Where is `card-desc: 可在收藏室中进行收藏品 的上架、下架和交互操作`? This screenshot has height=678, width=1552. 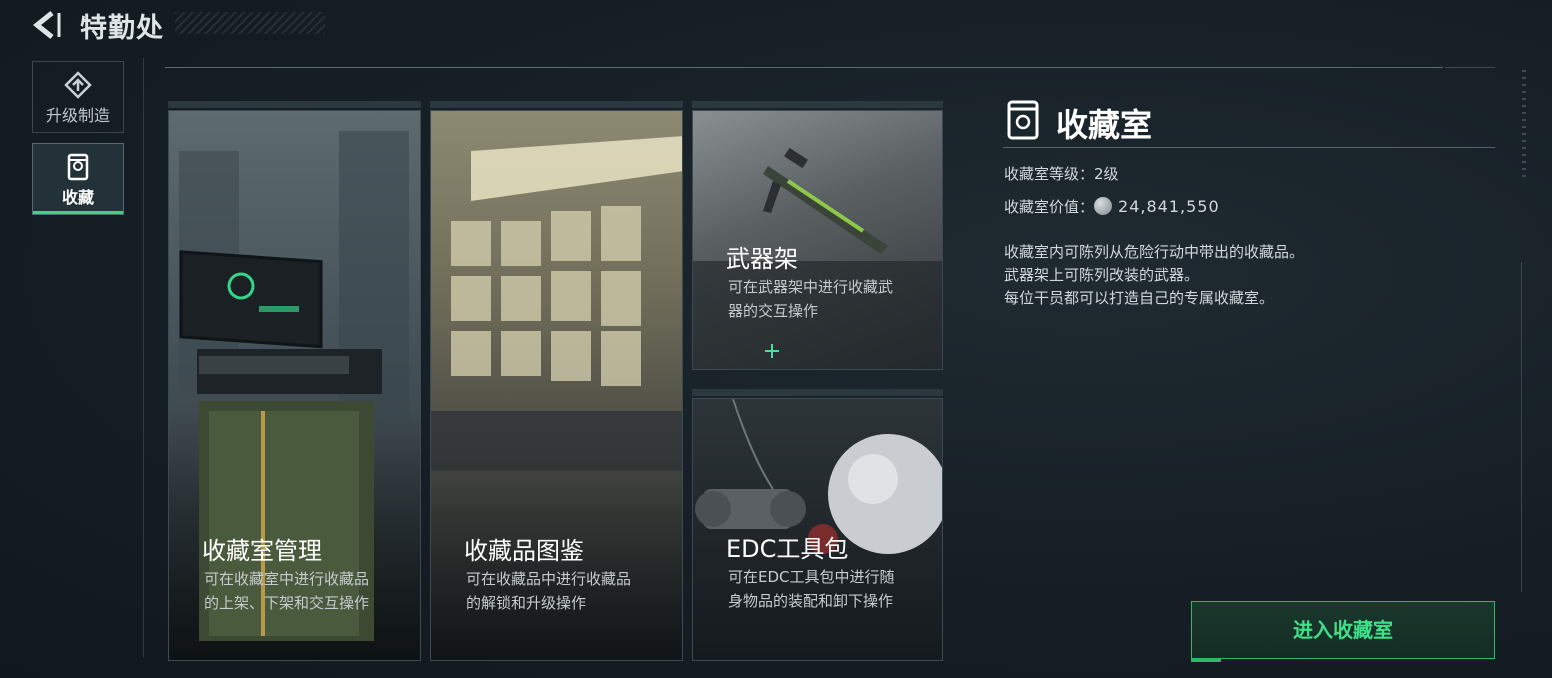
card-desc: 可在收藏室中进行收藏品 的上架、下架和交互操作 is located at coordinates (286, 591).